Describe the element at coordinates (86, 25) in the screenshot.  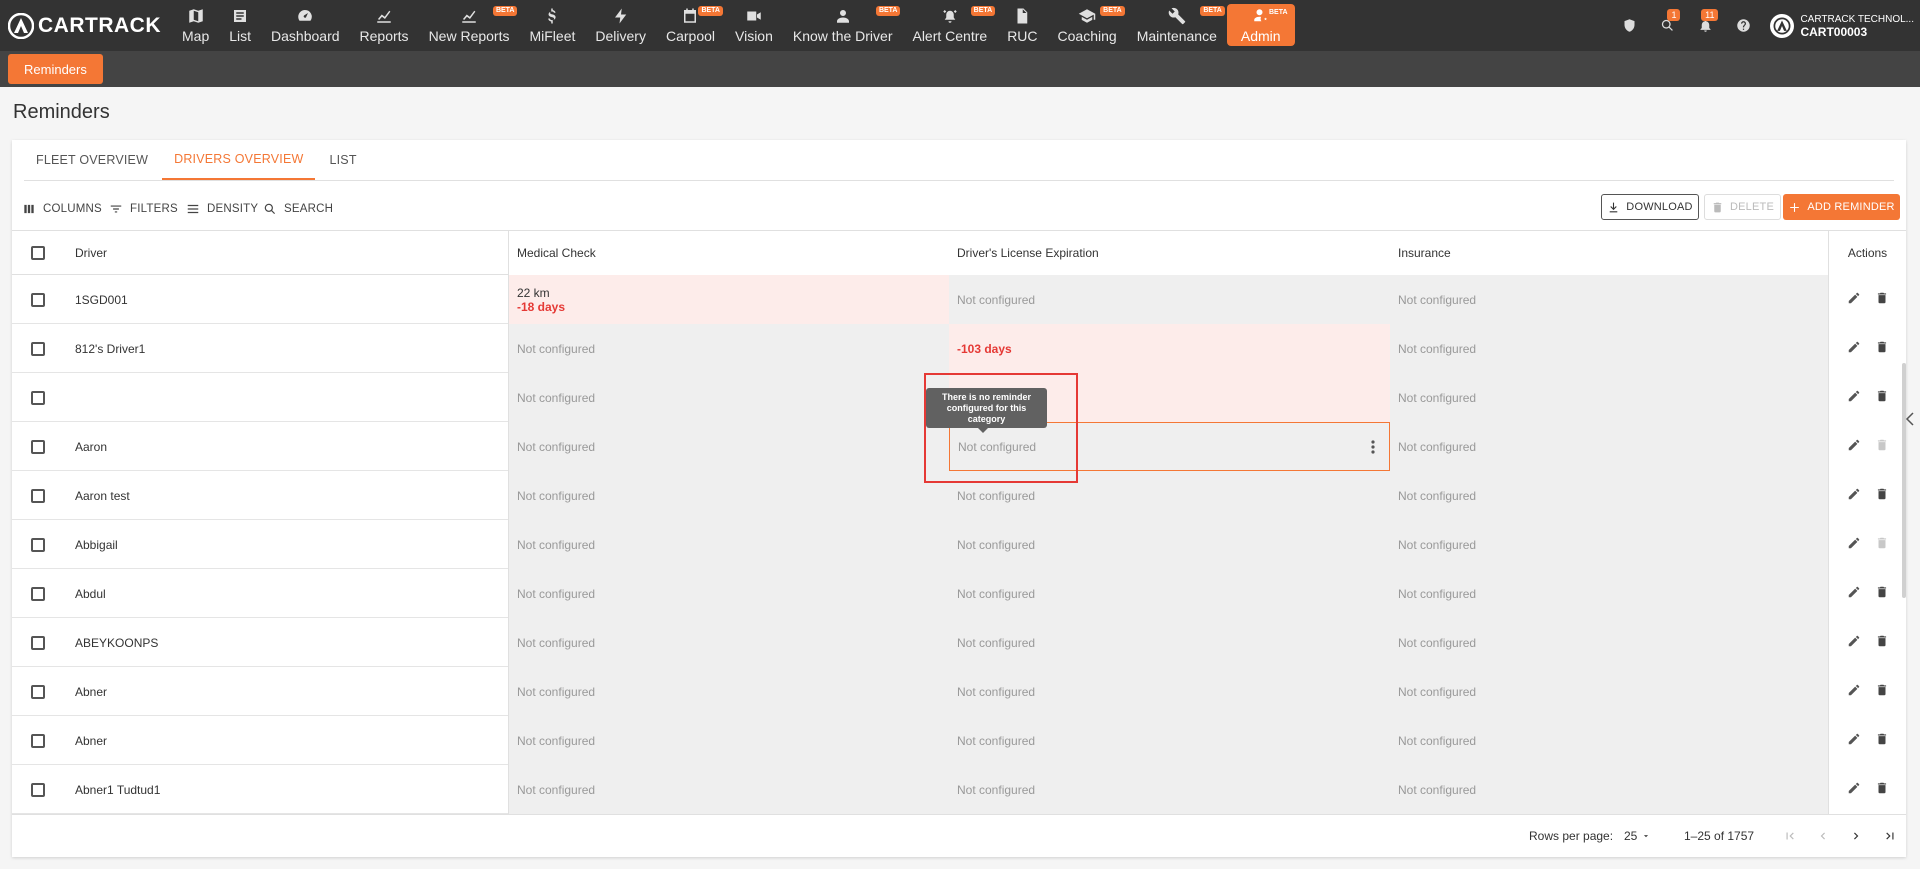
I see `cartrack-logo: CARTRACK` at that location.